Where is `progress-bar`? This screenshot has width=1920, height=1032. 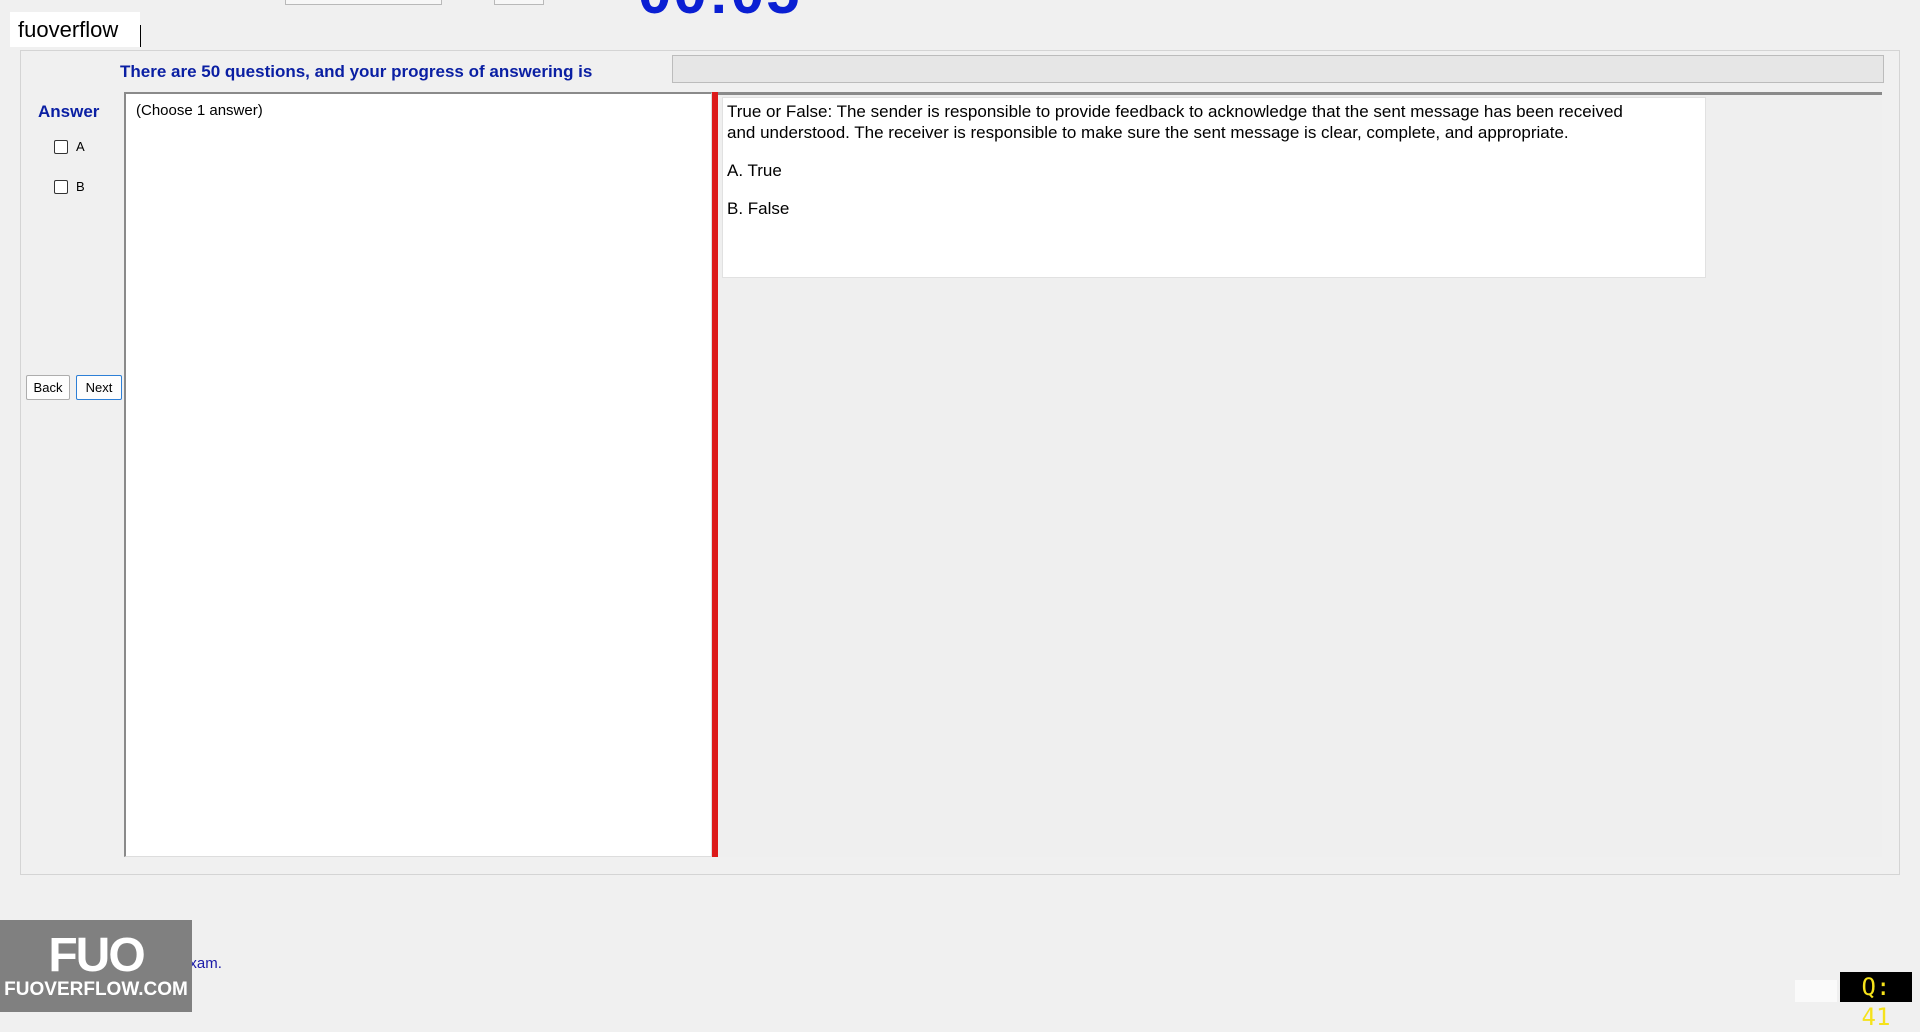 progress-bar is located at coordinates (1278, 69).